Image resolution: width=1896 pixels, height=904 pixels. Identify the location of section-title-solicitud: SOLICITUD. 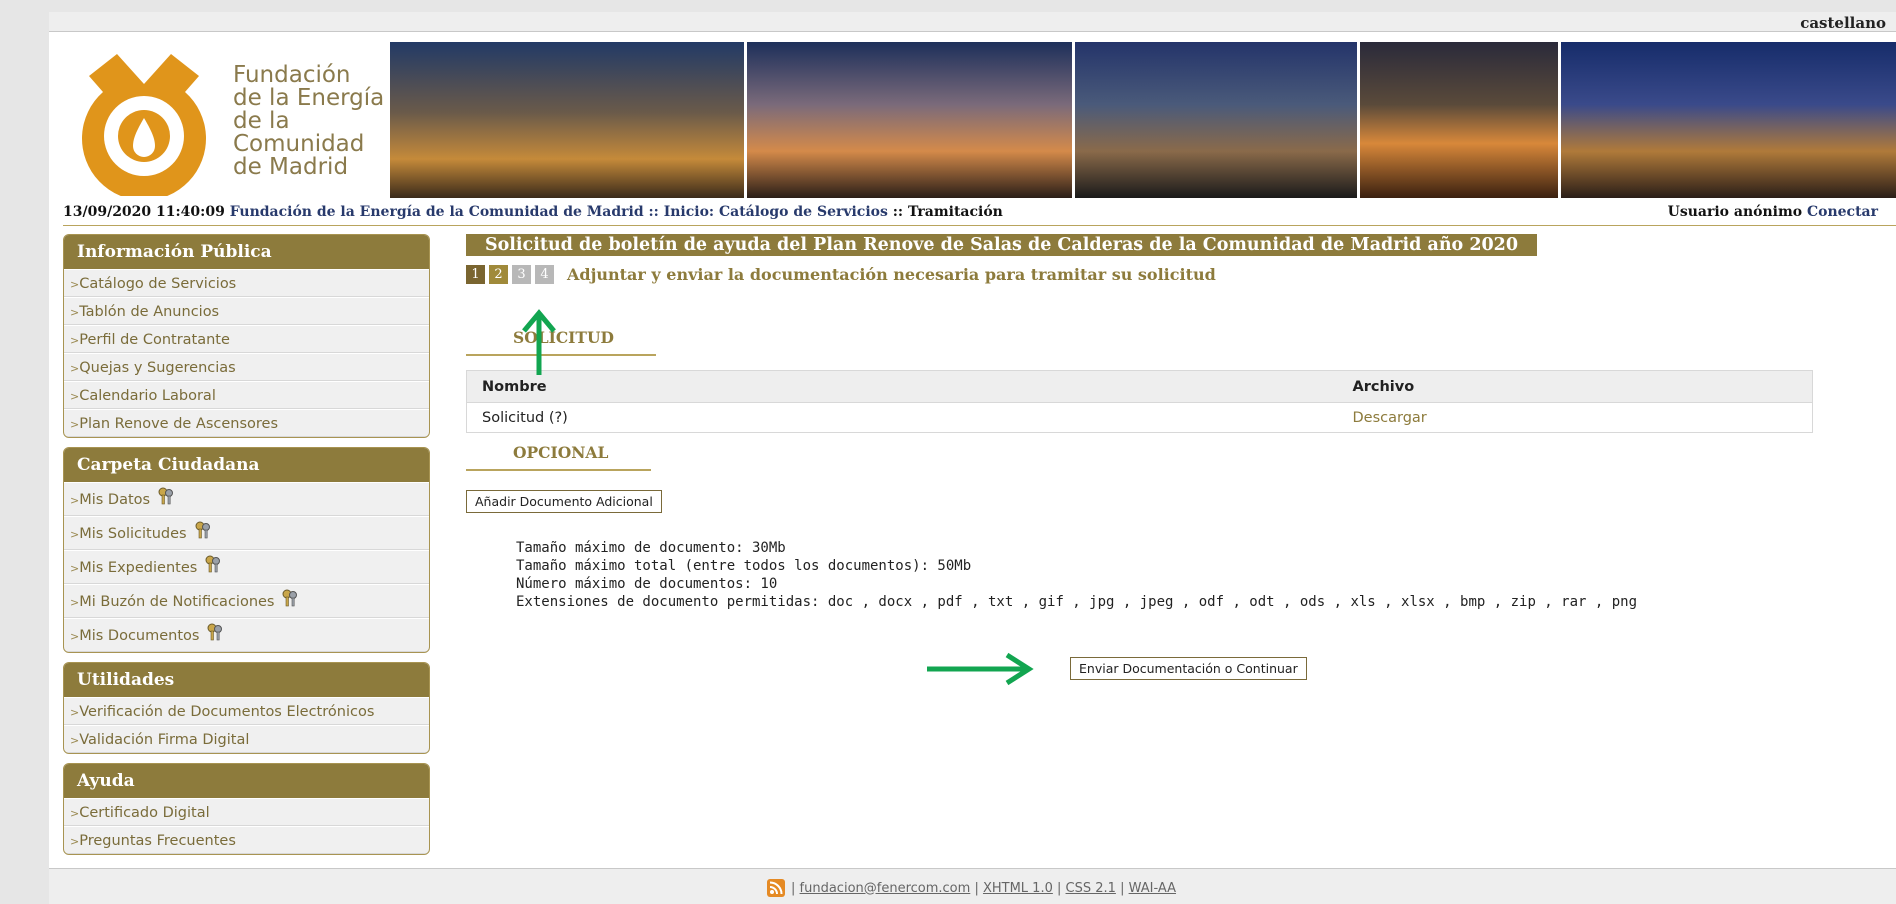
(561, 342).